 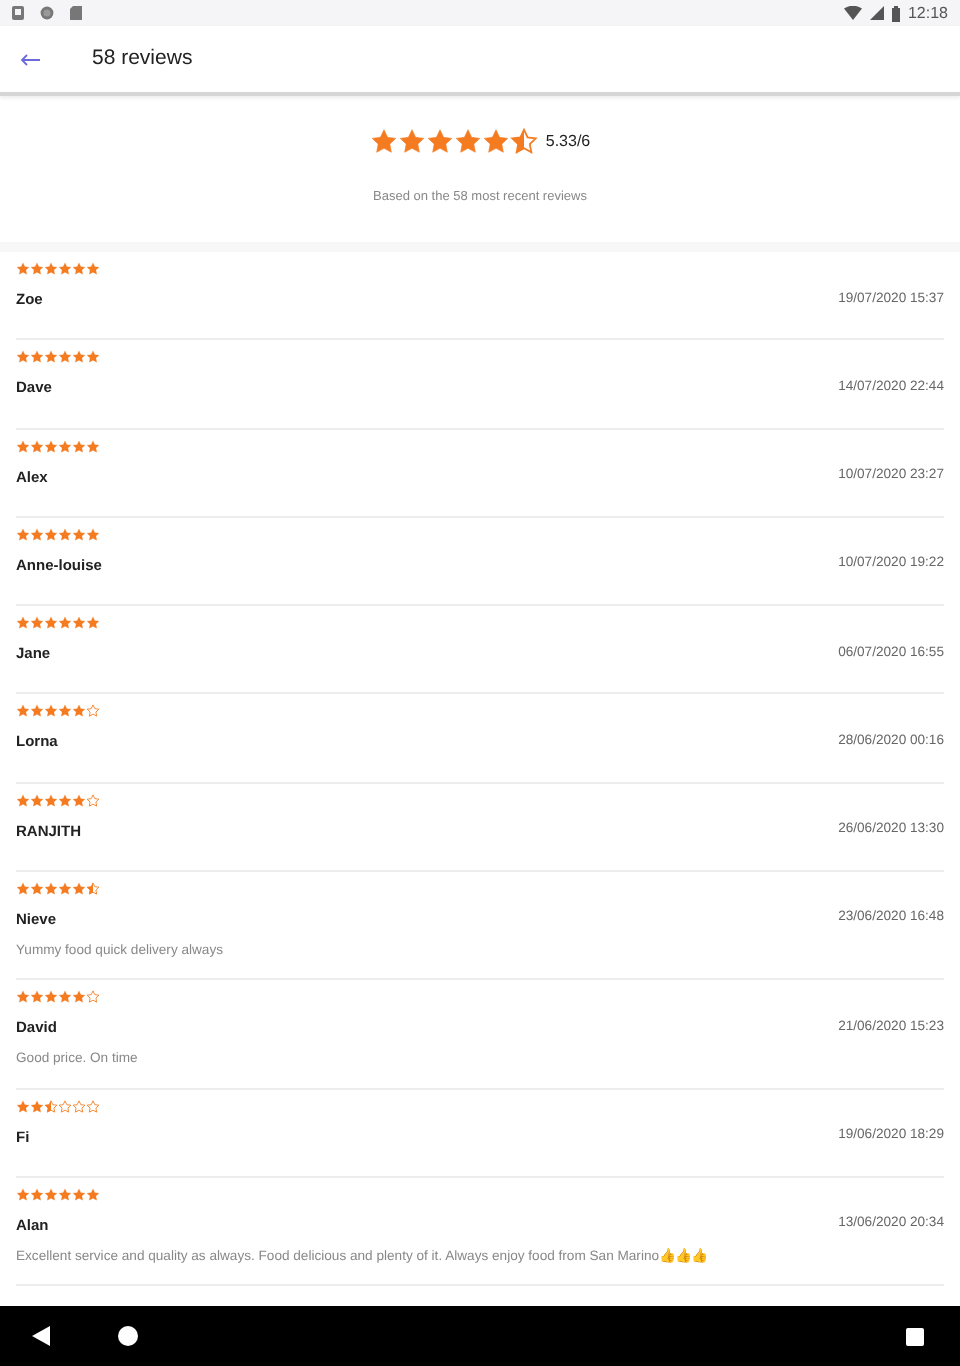 What do you see at coordinates (128, 1336) in the screenshot?
I see `home-nav-icon` at bounding box center [128, 1336].